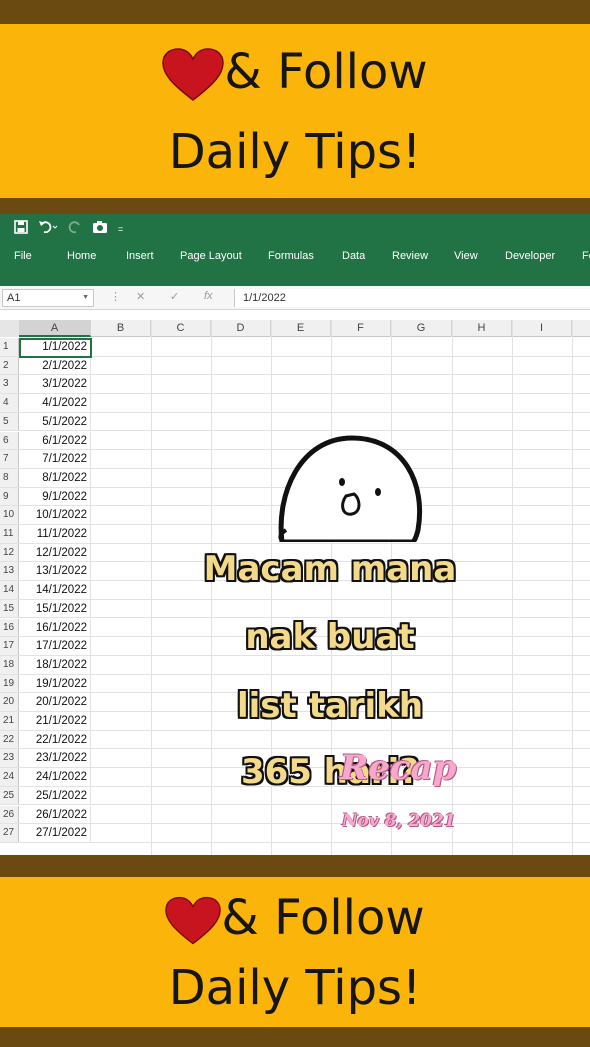 The width and height of the screenshot is (590, 1047). What do you see at coordinates (55, 590) in the screenshot?
I see `cell-a: 14/1/2022` at bounding box center [55, 590].